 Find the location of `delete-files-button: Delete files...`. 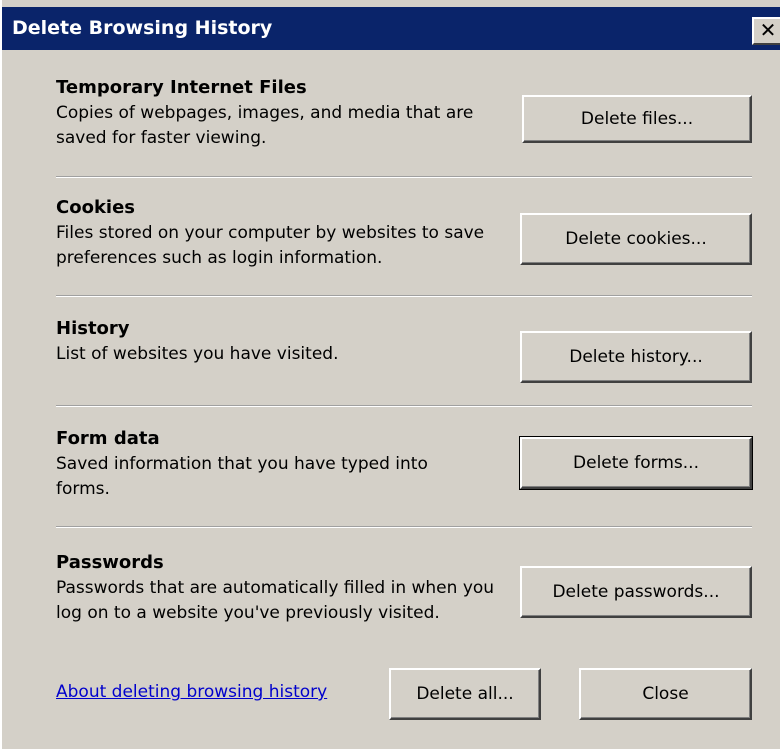

delete-files-button: Delete files... is located at coordinates (637, 119).